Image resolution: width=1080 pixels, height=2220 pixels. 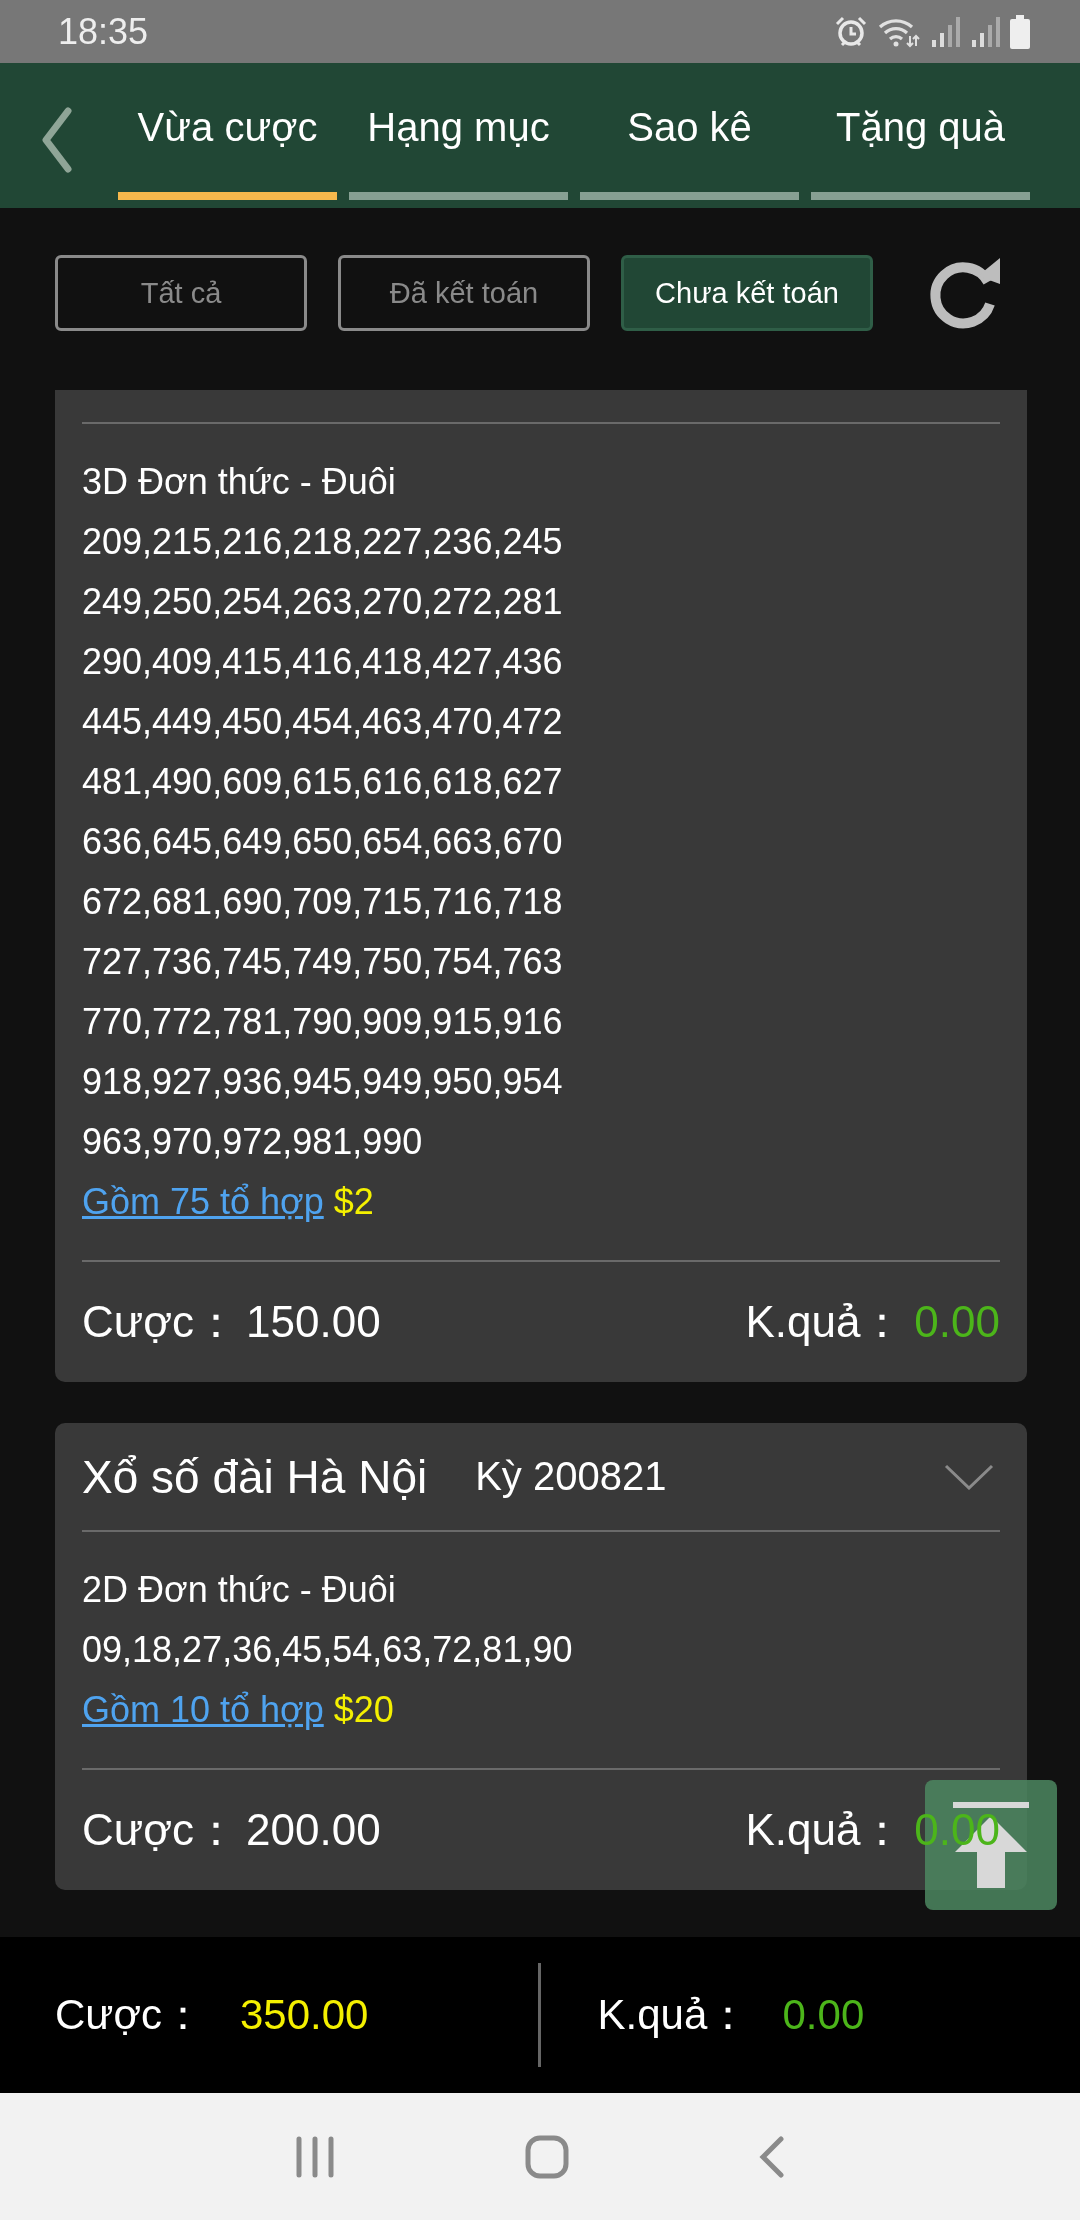 I want to click on numbers-line: 963,970,972,981,990, so click(x=253, y=1142).